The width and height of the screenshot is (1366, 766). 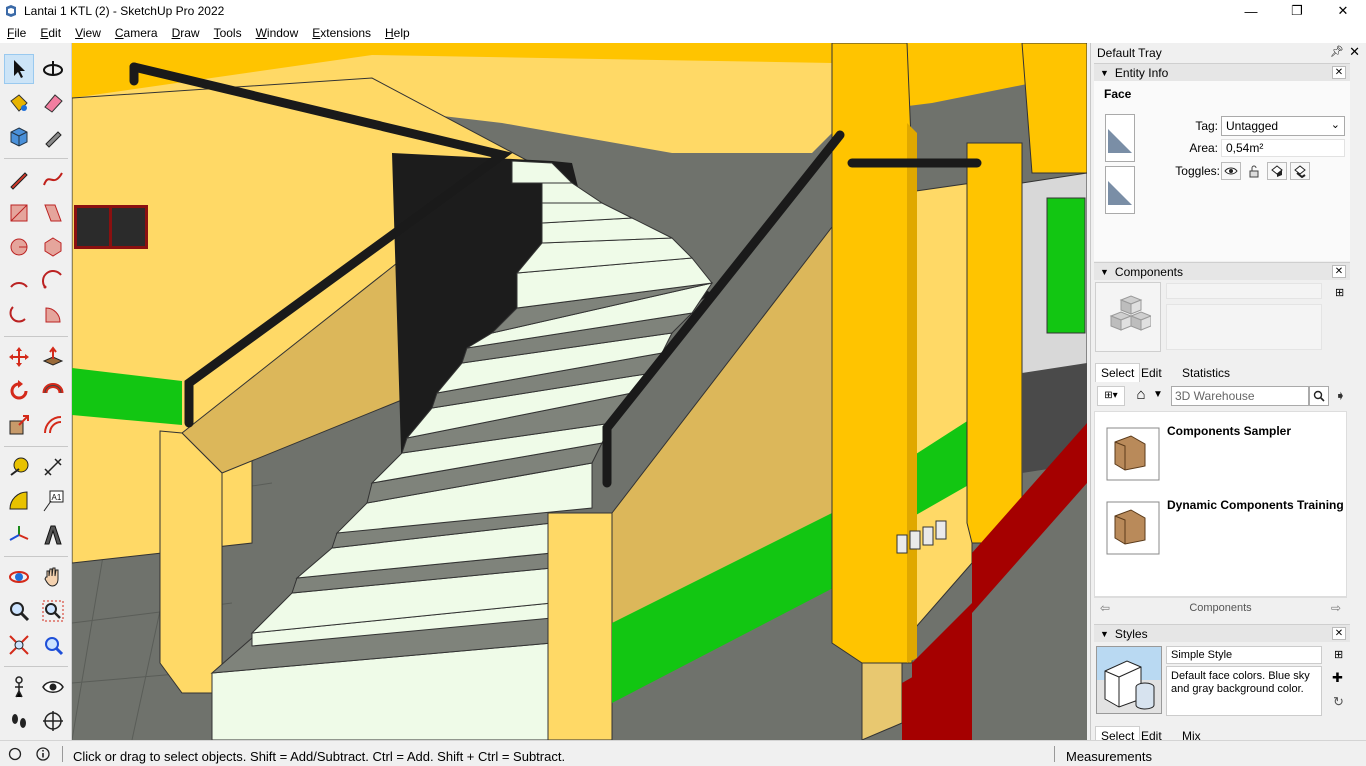 What do you see at coordinates (1206, 373) in the screenshot?
I see `components-tab-statistics: Statistics` at bounding box center [1206, 373].